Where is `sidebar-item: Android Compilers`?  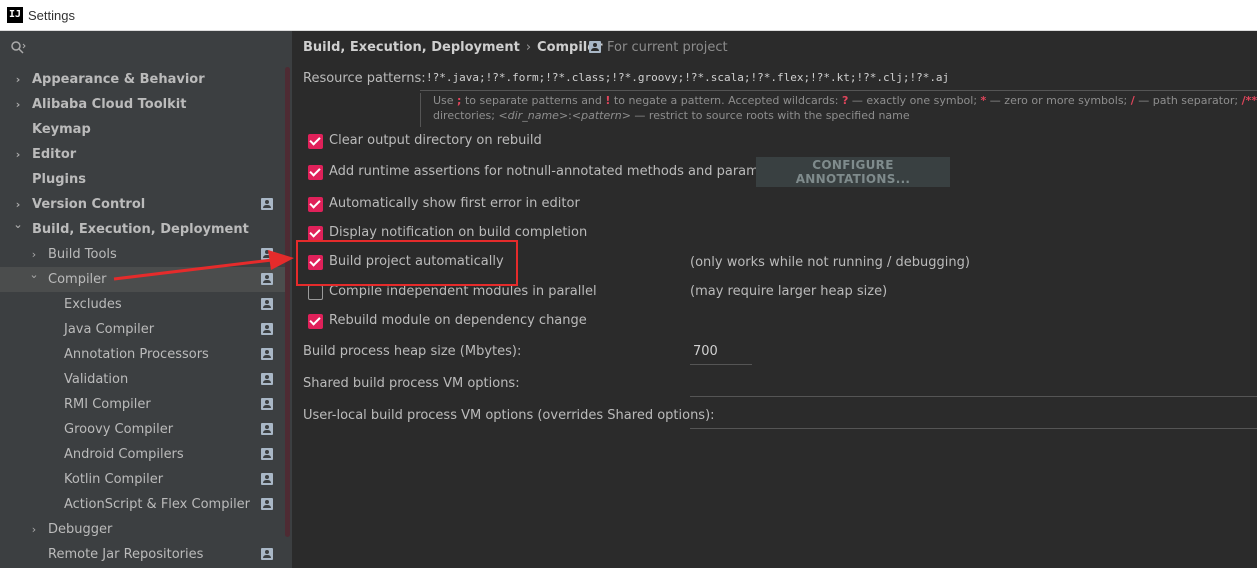
sidebar-item: Android Compilers is located at coordinates (142, 454).